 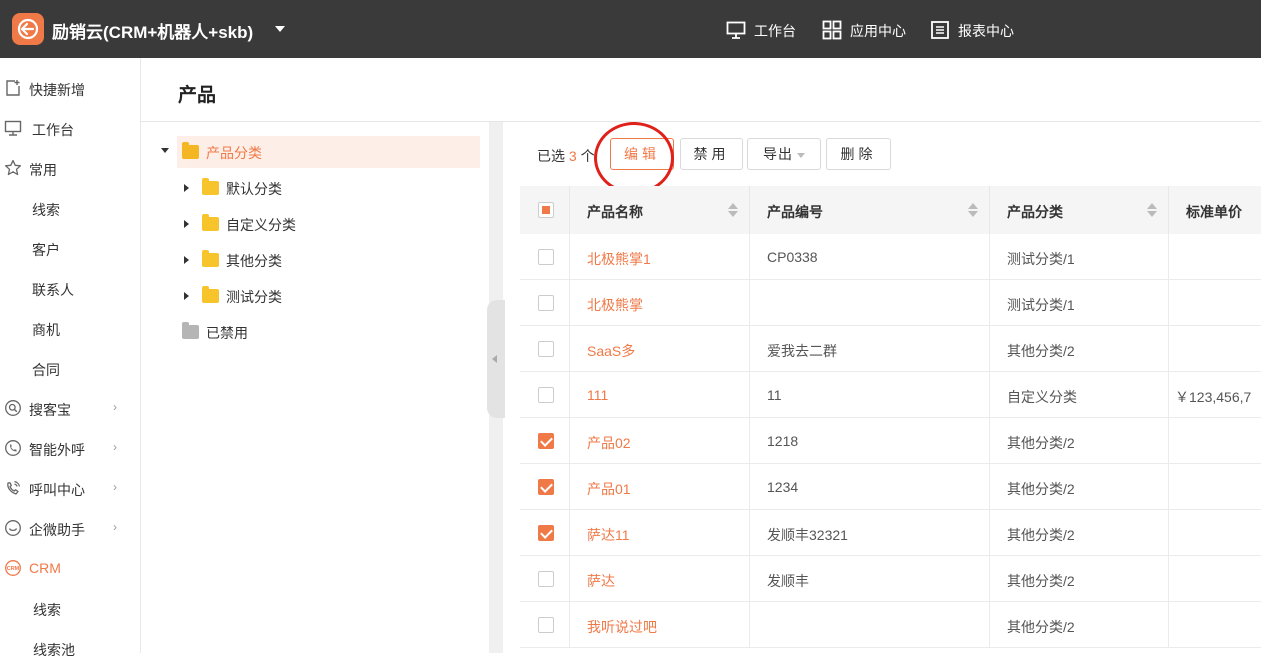 I want to click on table-row: 产品01 1234 其他分类/2, so click(x=890, y=487).